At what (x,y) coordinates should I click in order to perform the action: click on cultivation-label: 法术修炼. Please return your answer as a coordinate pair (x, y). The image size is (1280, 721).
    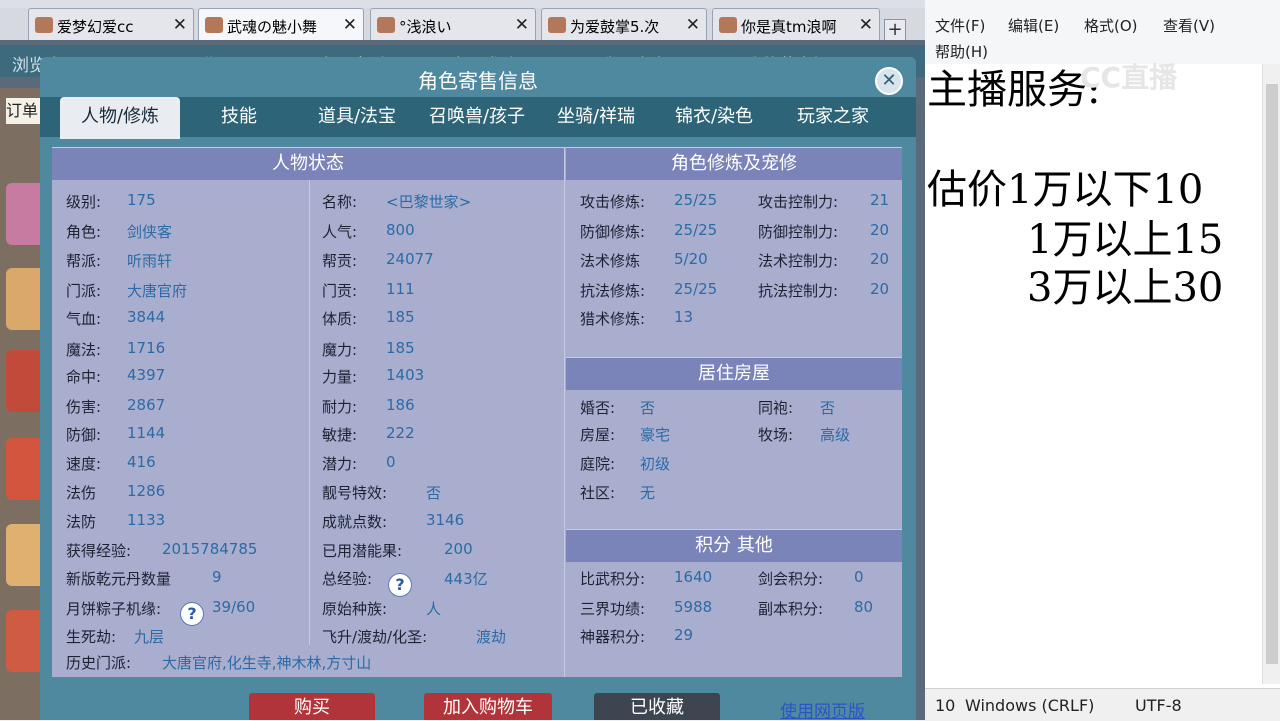
    Looking at the image, I should click on (610, 261).